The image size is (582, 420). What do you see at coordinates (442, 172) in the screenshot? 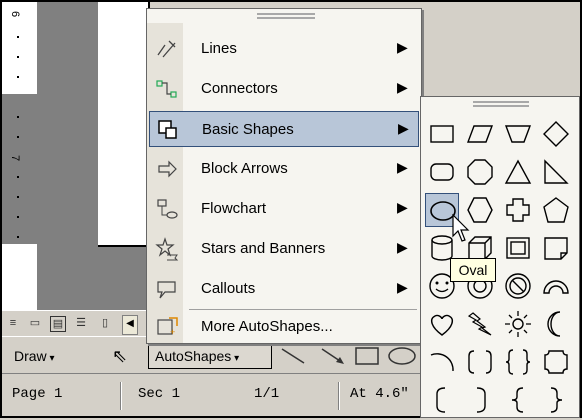
I see `rounded-rectangle-shape-icon` at bounding box center [442, 172].